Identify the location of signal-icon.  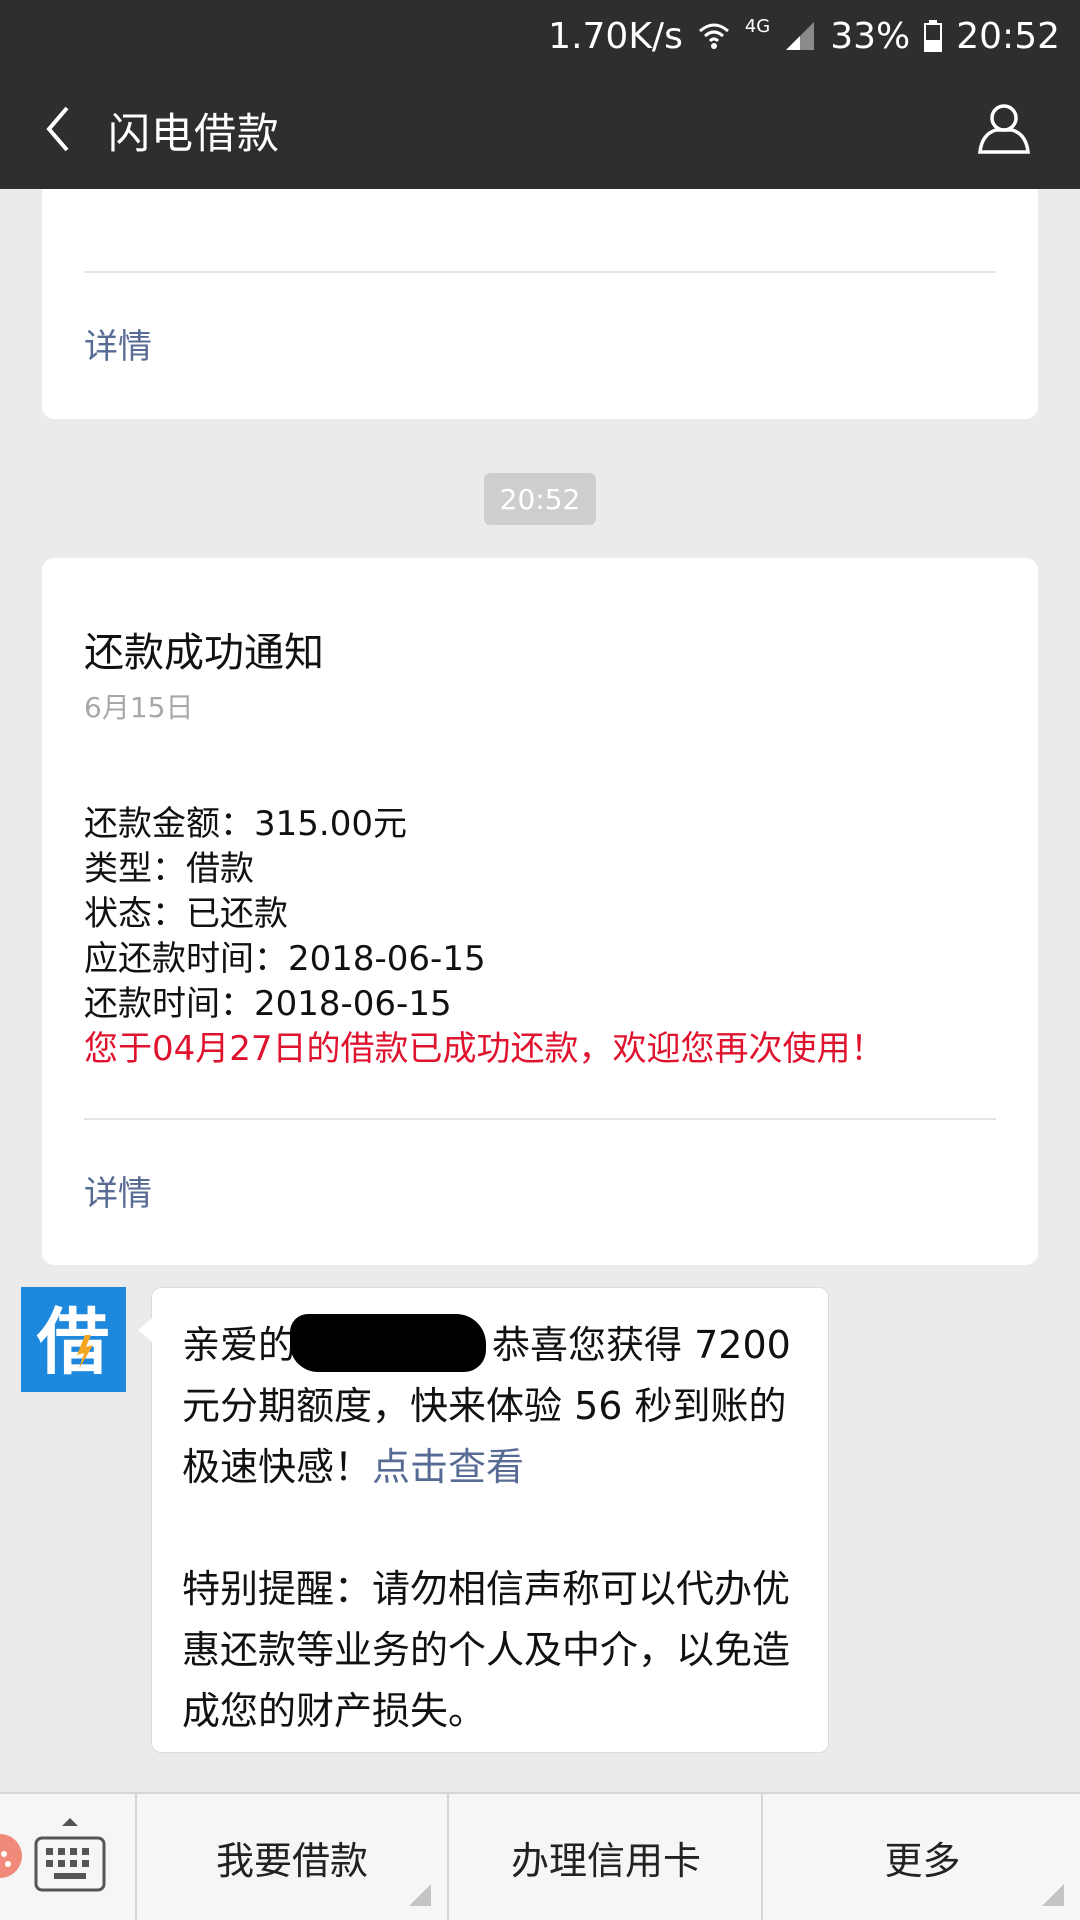
(800, 36).